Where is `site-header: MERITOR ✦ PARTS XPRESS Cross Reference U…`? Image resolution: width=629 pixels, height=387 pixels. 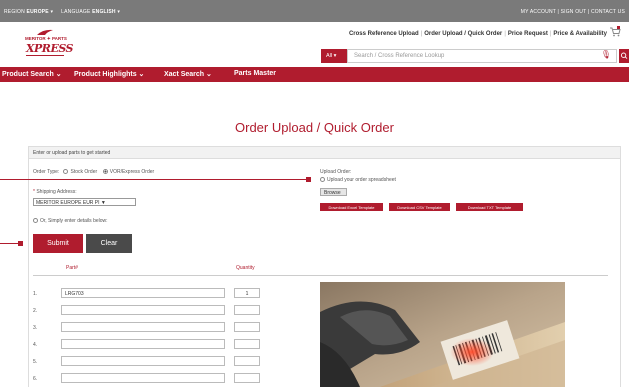
site-header: MERITOR ✦ PARTS XPRESS Cross Reference U… is located at coordinates (314, 44).